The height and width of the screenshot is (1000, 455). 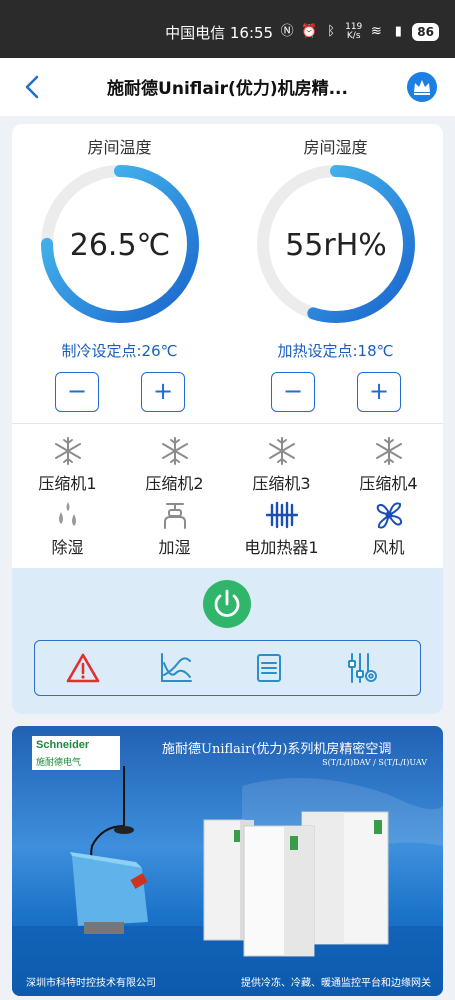 I want to click on cooling-decrease-button: −, so click(x=77, y=392).